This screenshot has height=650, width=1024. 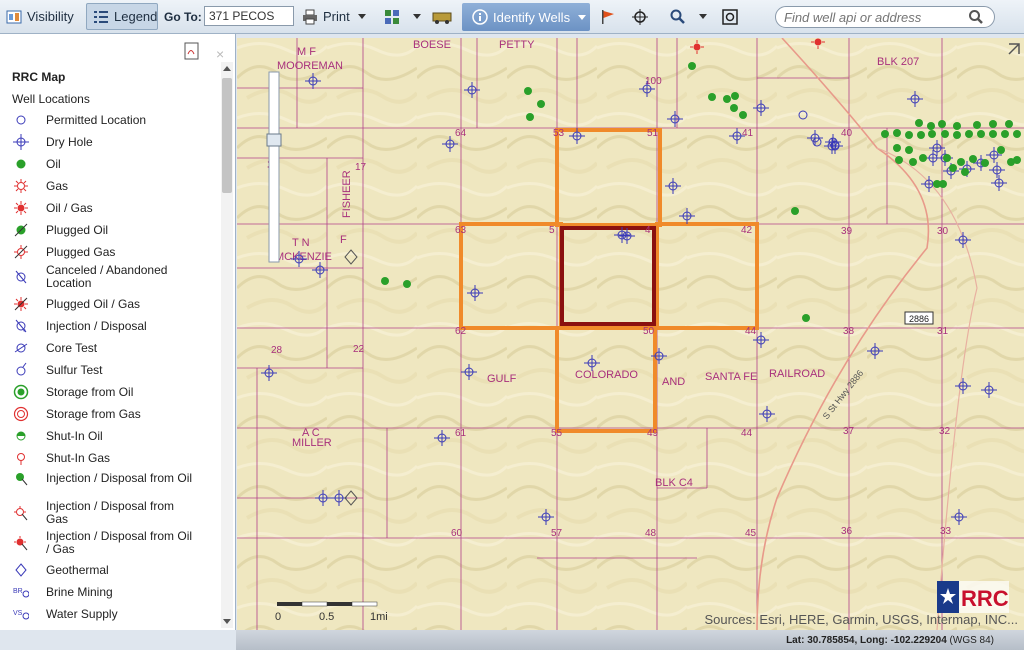 What do you see at coordinates (334, 16) in the screenshot?
I see `print-button: Print` at bounding box center [334, 16].